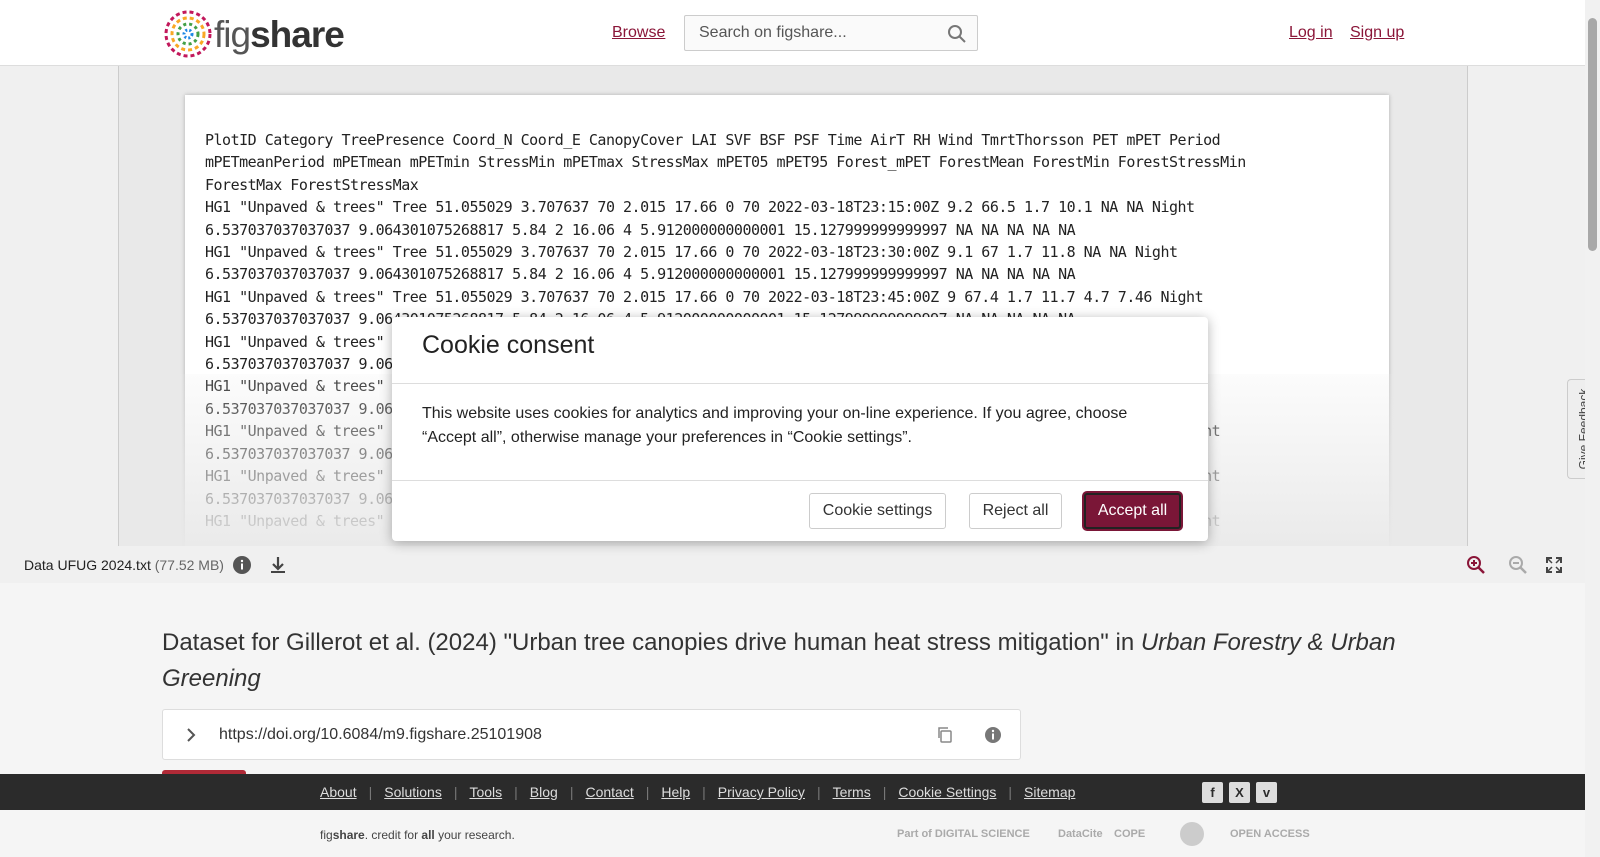  What do you see at coordinates (417, 835) in the screenshot?
I see `footer-tagline: figshare. credit for all your research.` at bounding box center [417, 835].